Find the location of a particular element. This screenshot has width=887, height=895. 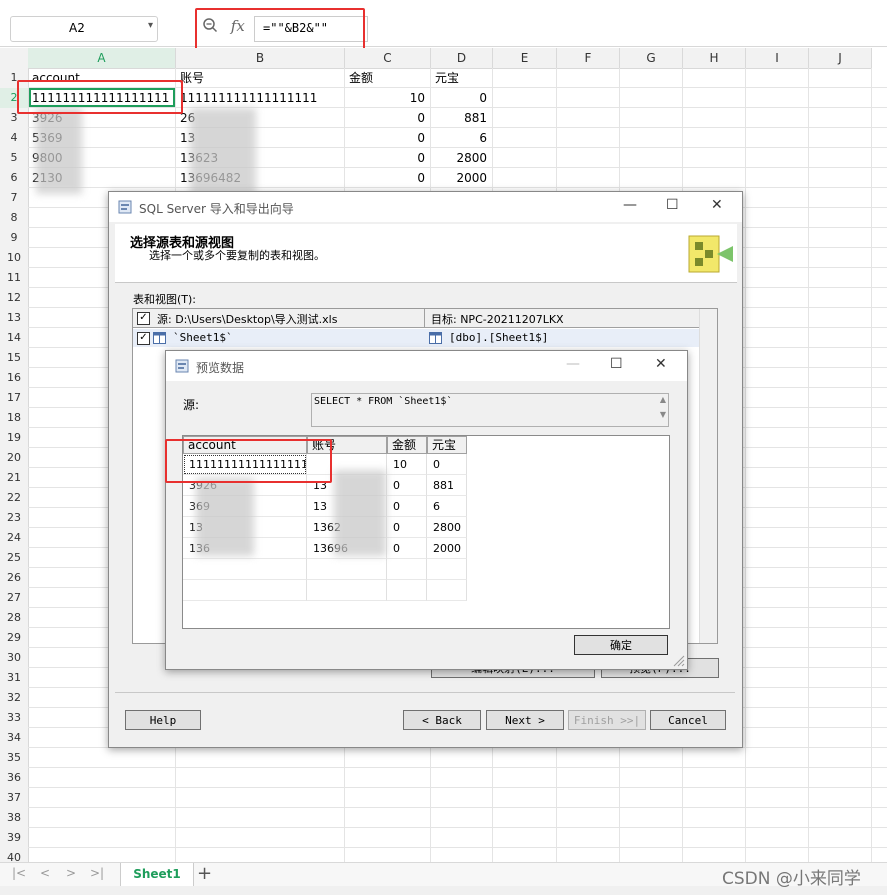

row-header-11: 11 is located at coordinates (14, 278).